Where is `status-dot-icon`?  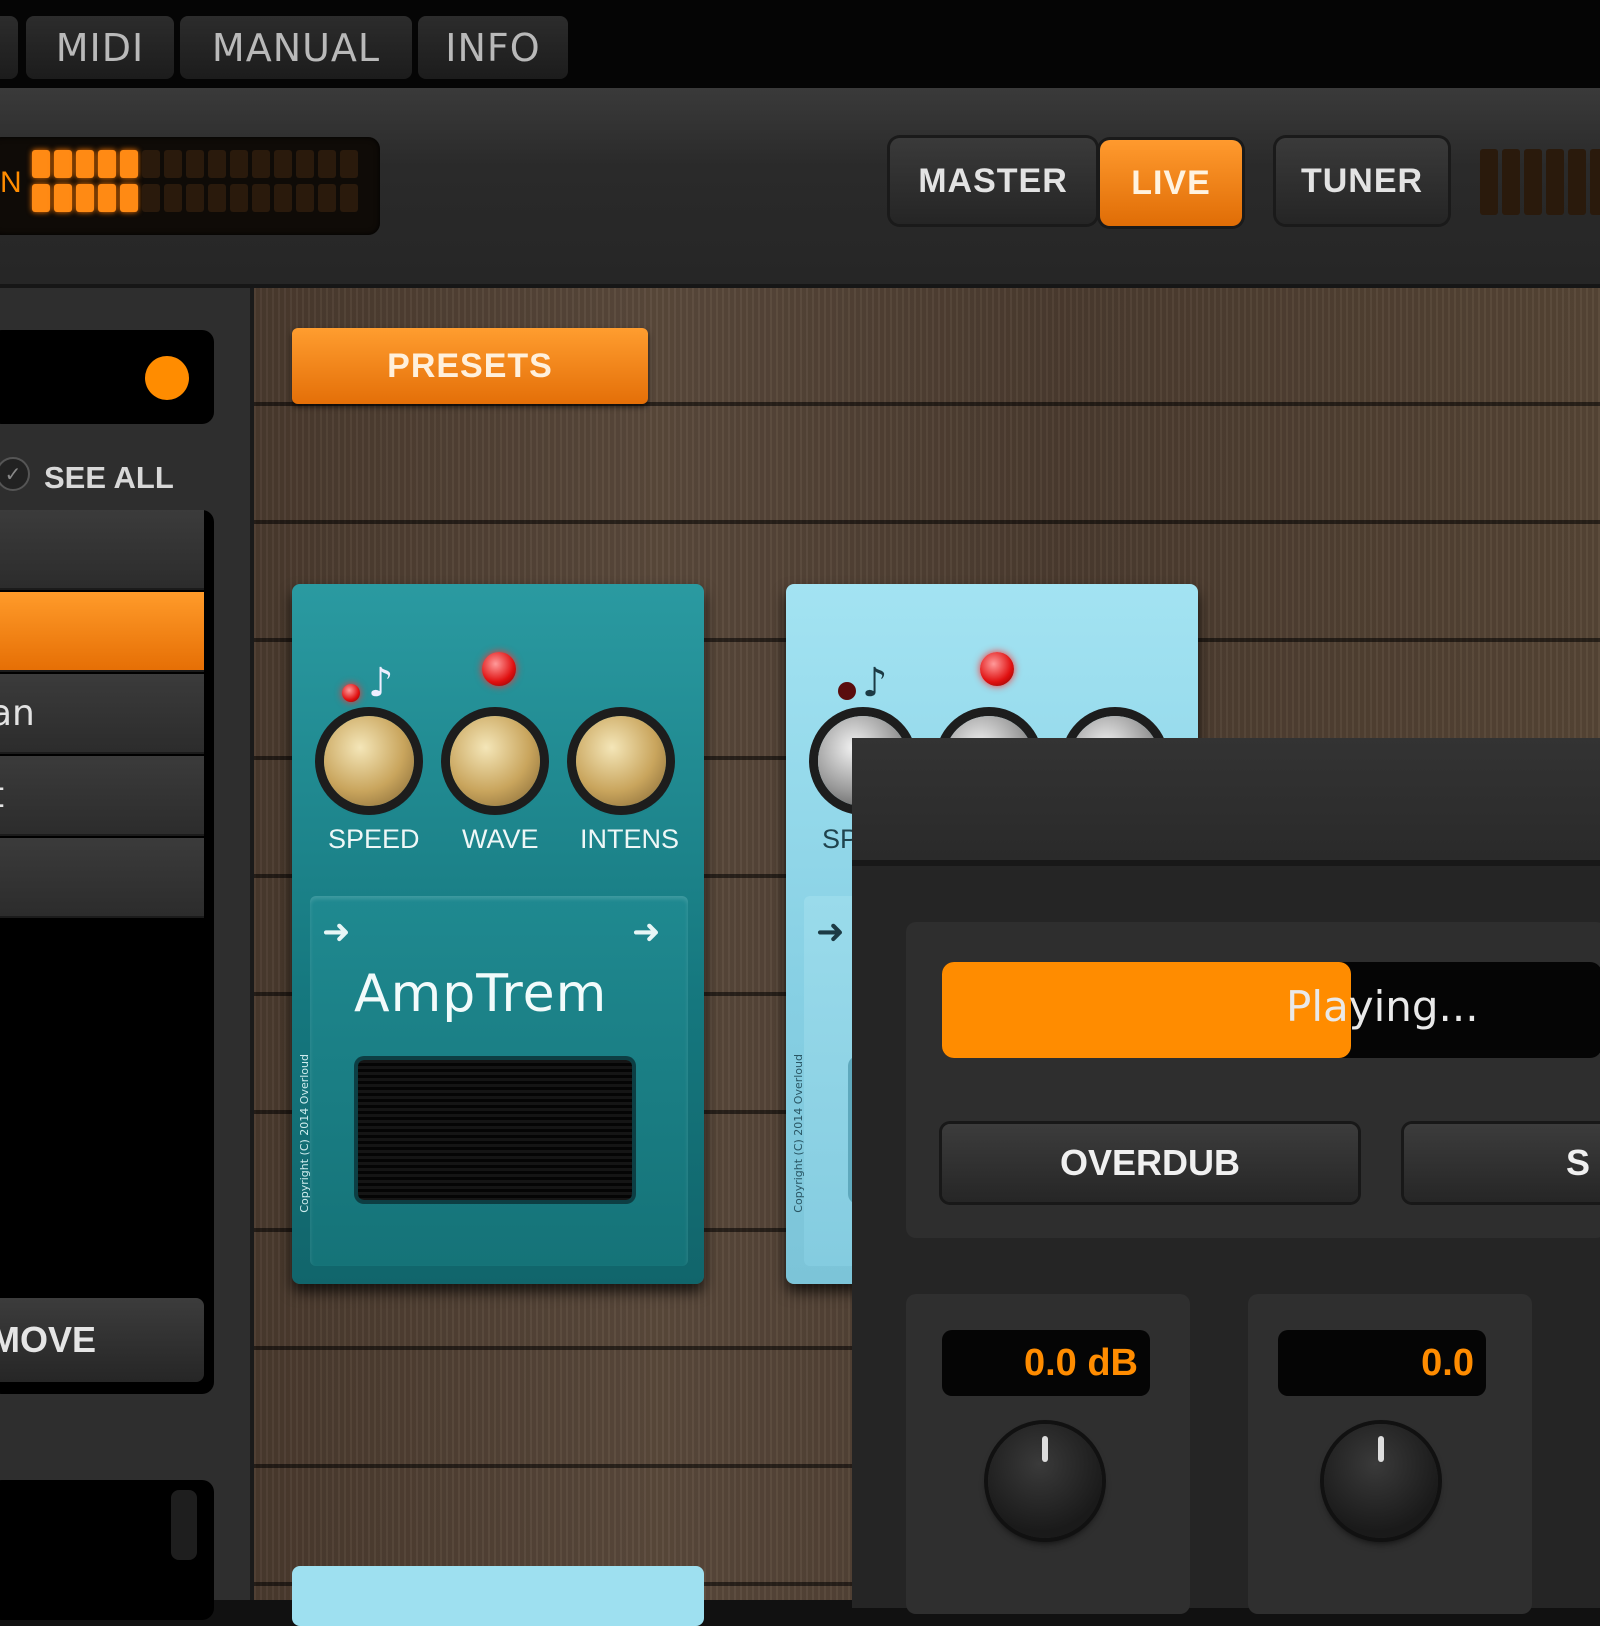
status-dot-icon is located at coordinates (167, 378).